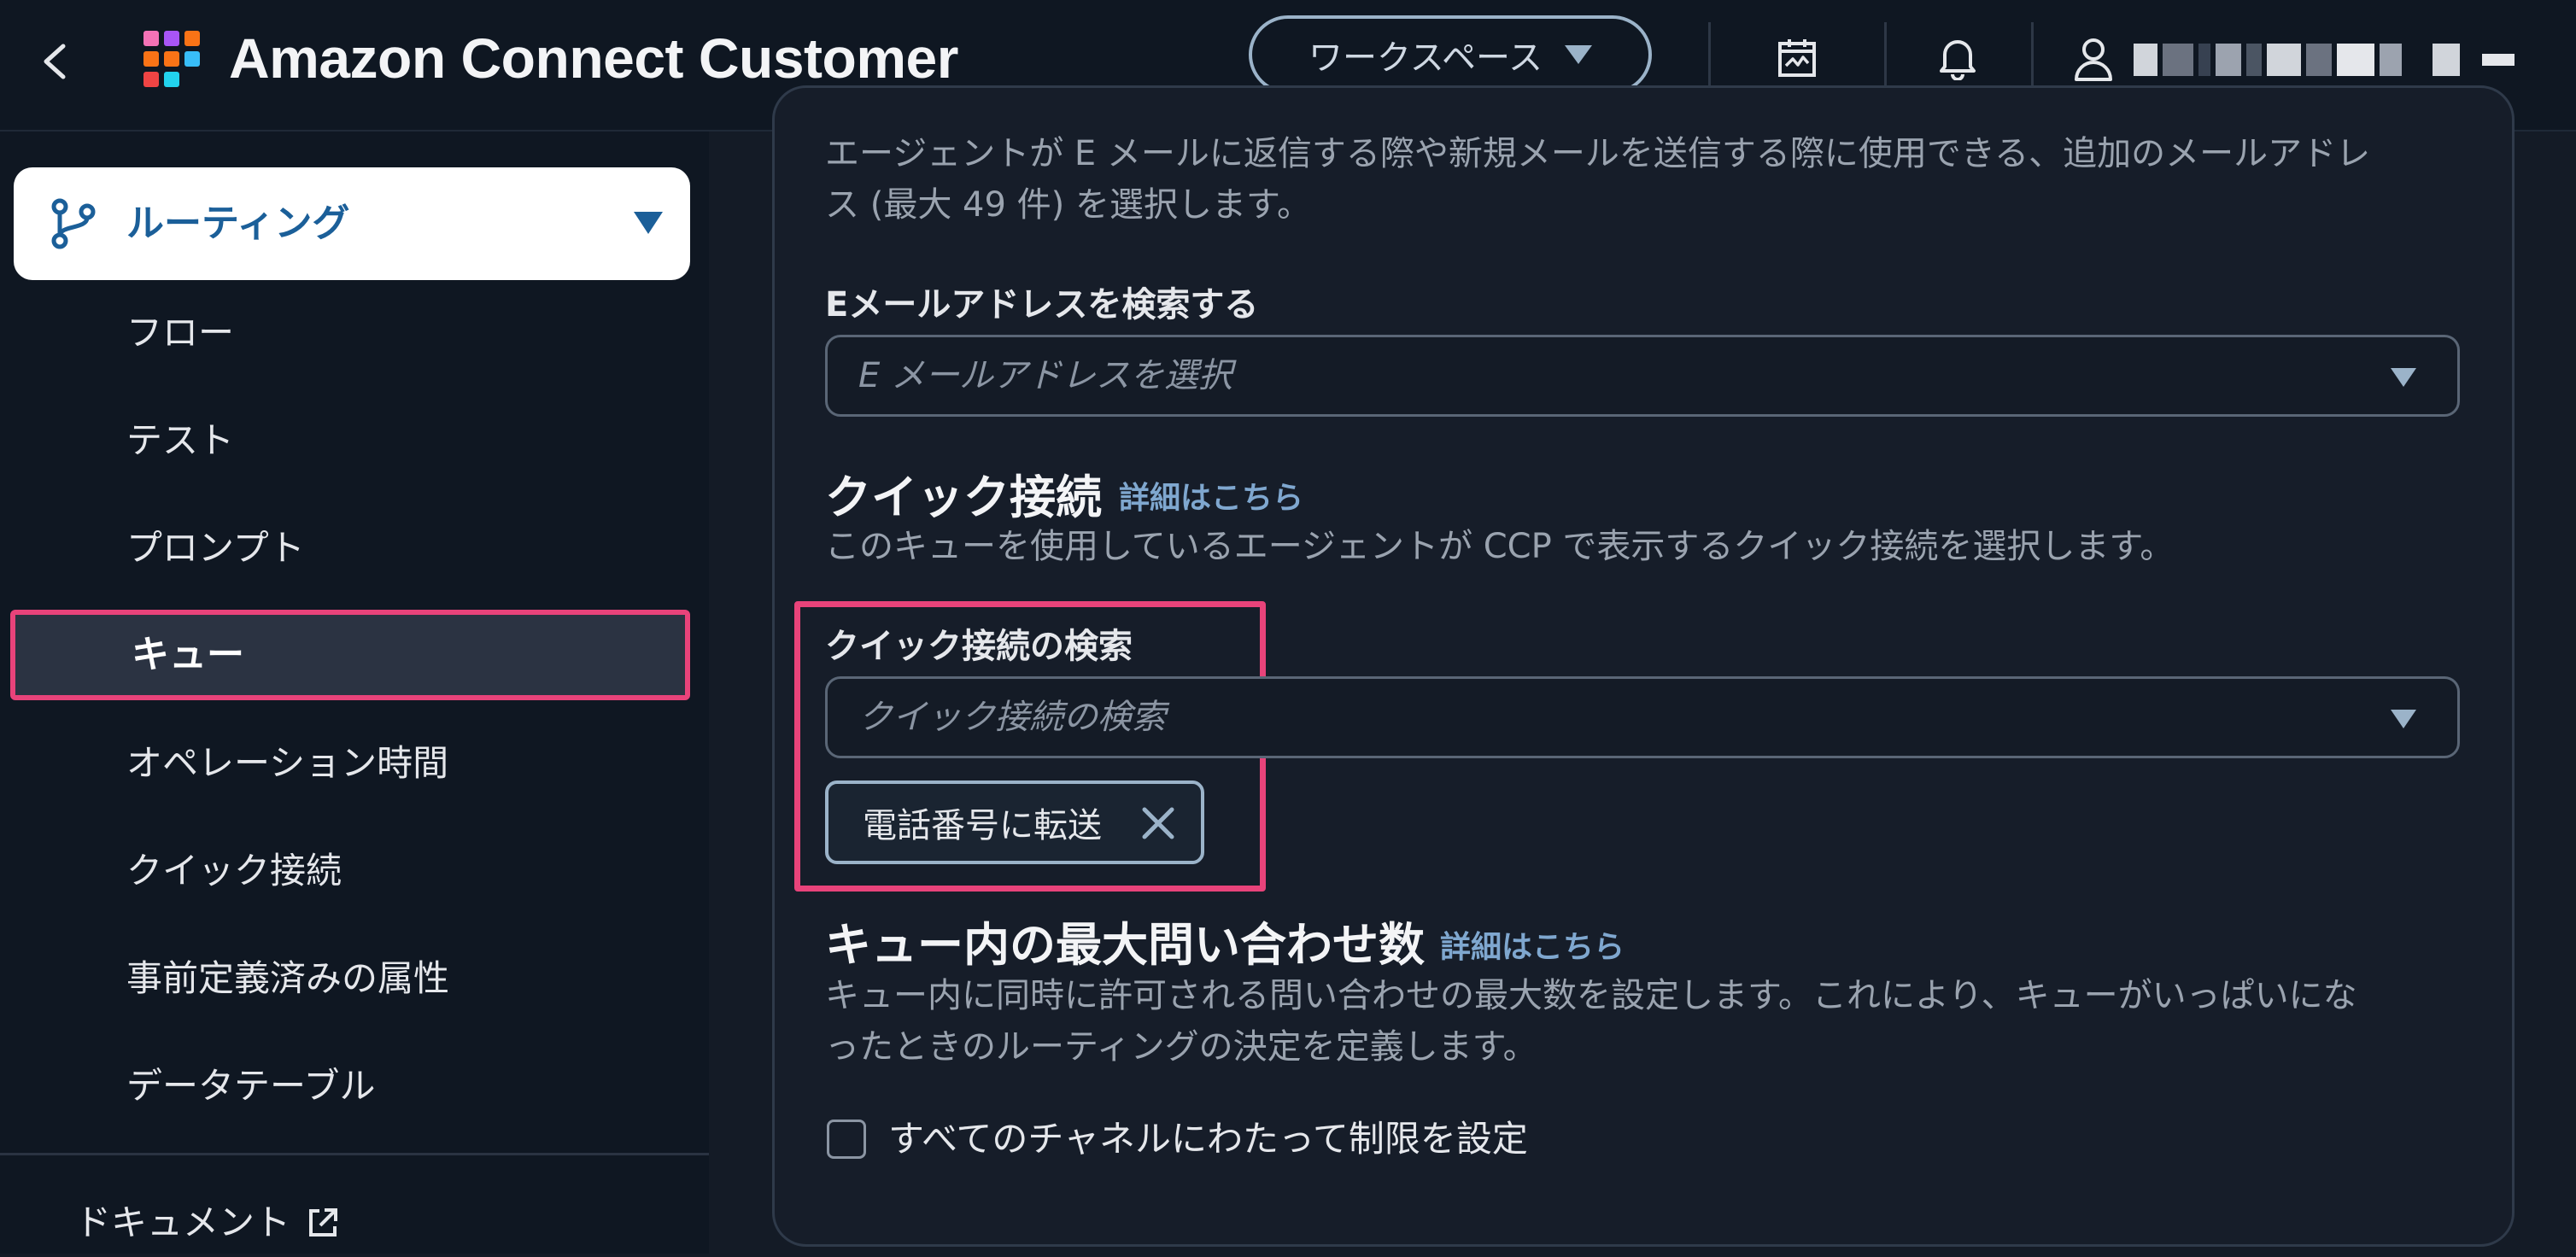 Image resolution: width=2576 pixels, height=1257 pixels. I want to click on sidebar-item-prompts: プロンプト, so click(215, 548).